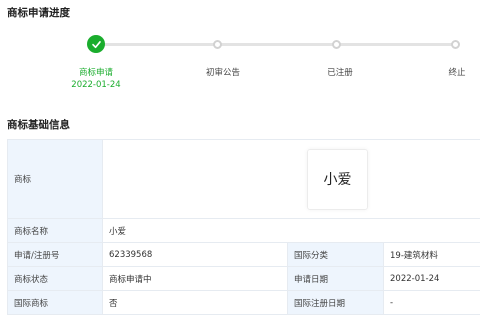 The height and width of the screenshot is (320, 480). What do you see at coordinates (336, 44) in the screenshot?
I see `step-3-circle-dot-icon` at bounding box center [336, 44].